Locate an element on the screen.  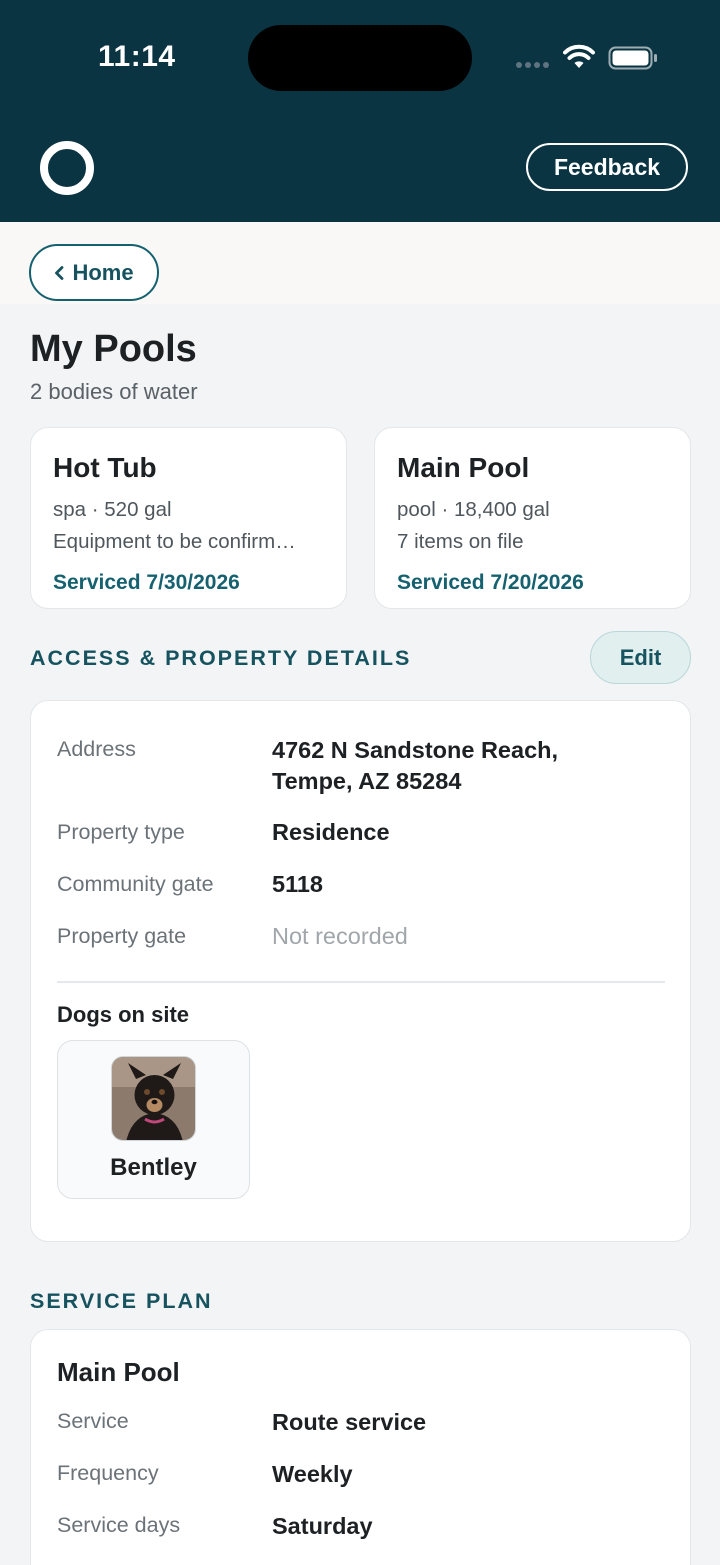
detail-value: Not recorded is located at coordinates (340, 936).